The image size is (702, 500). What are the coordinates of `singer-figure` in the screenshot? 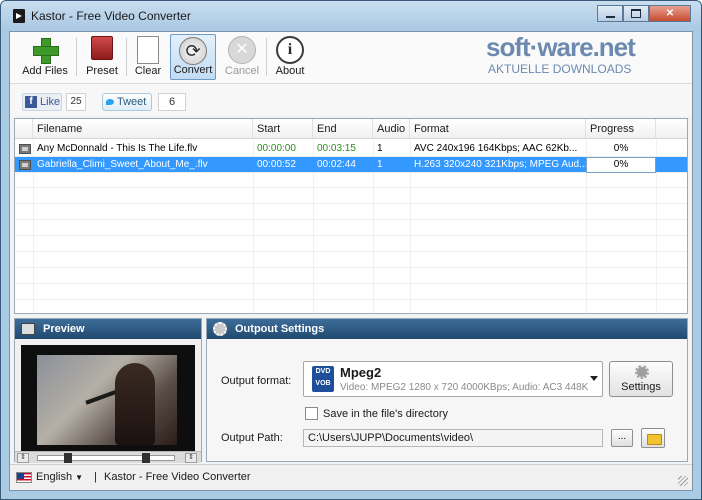 It's located at (135, 404).